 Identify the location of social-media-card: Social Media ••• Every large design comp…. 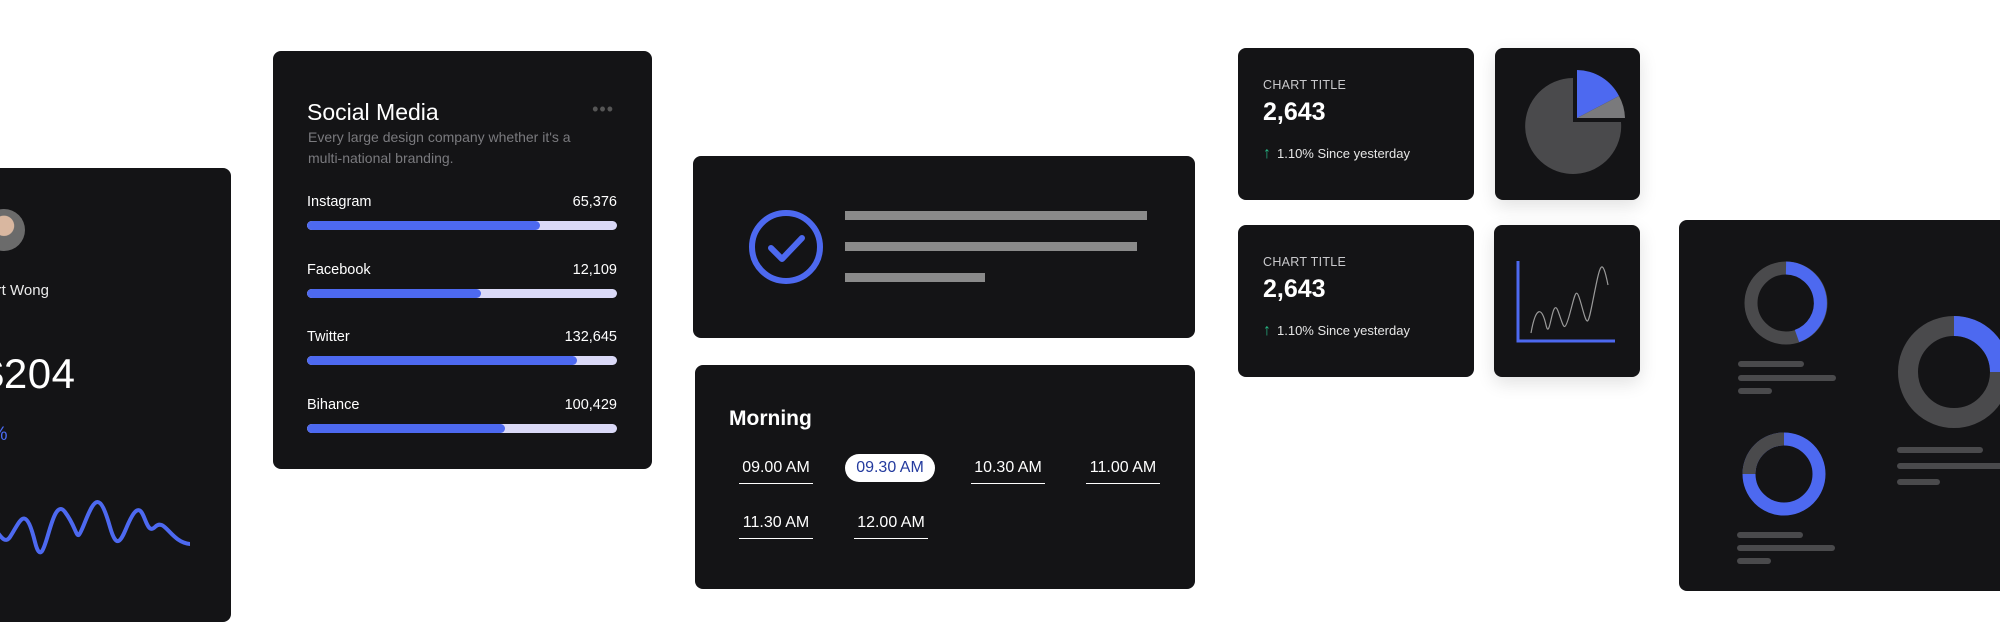
(462, 260).